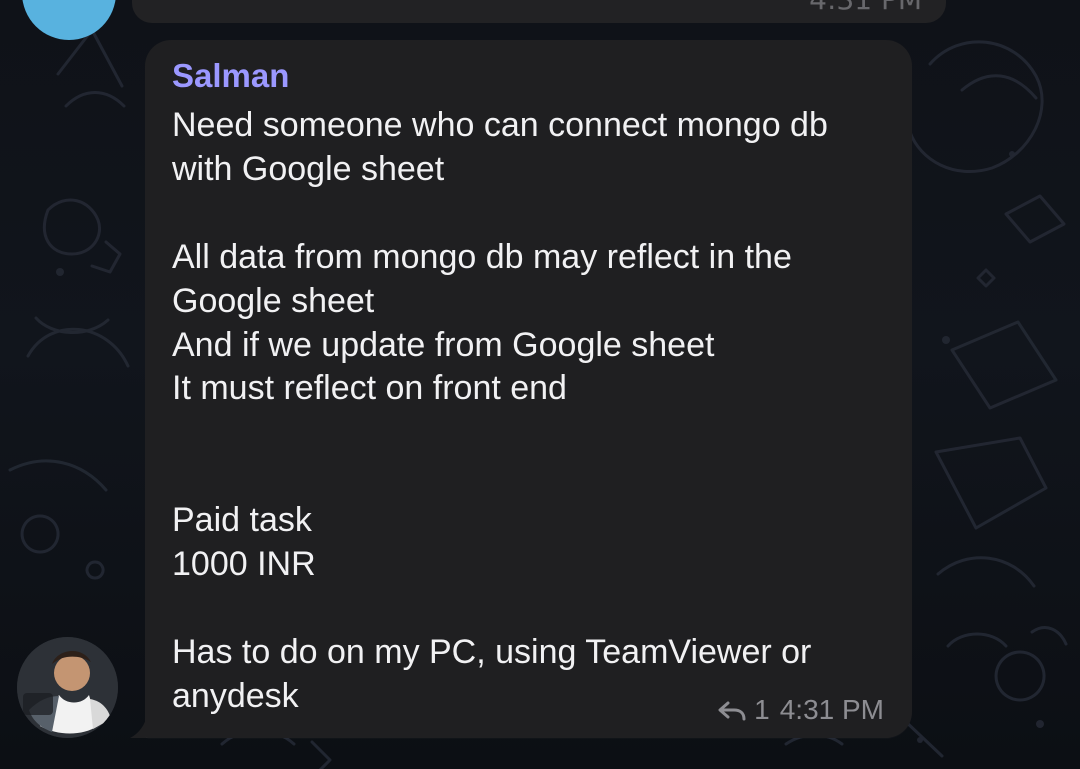 Image resolution: width=1080 pixels, height=769 pixels. Describe the element at coordinates (242, 520) in the screenshot. I see `message-line: Paid task` at that location.